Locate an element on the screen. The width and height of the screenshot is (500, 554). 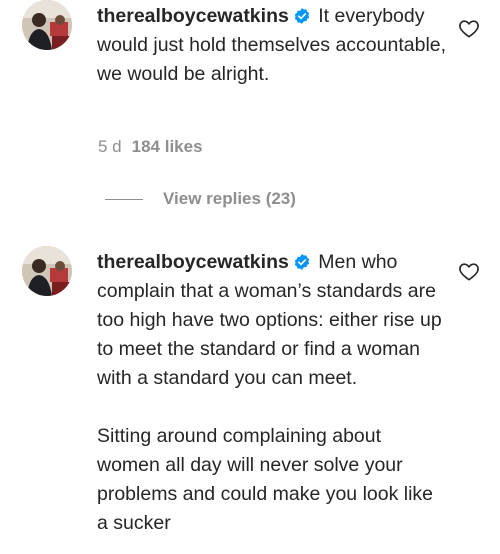
comment-age: 5 d is located at coordinates (110, 146).